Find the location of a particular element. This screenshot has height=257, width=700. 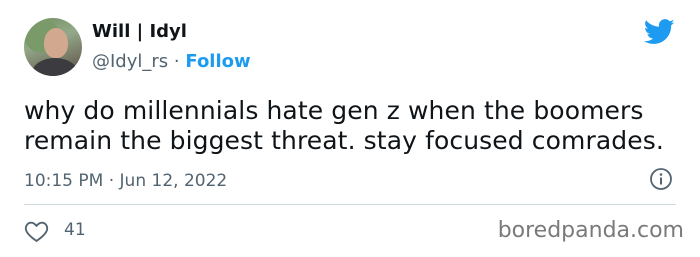

watermark: boredpanda.com is located at coordinates (590, 230).